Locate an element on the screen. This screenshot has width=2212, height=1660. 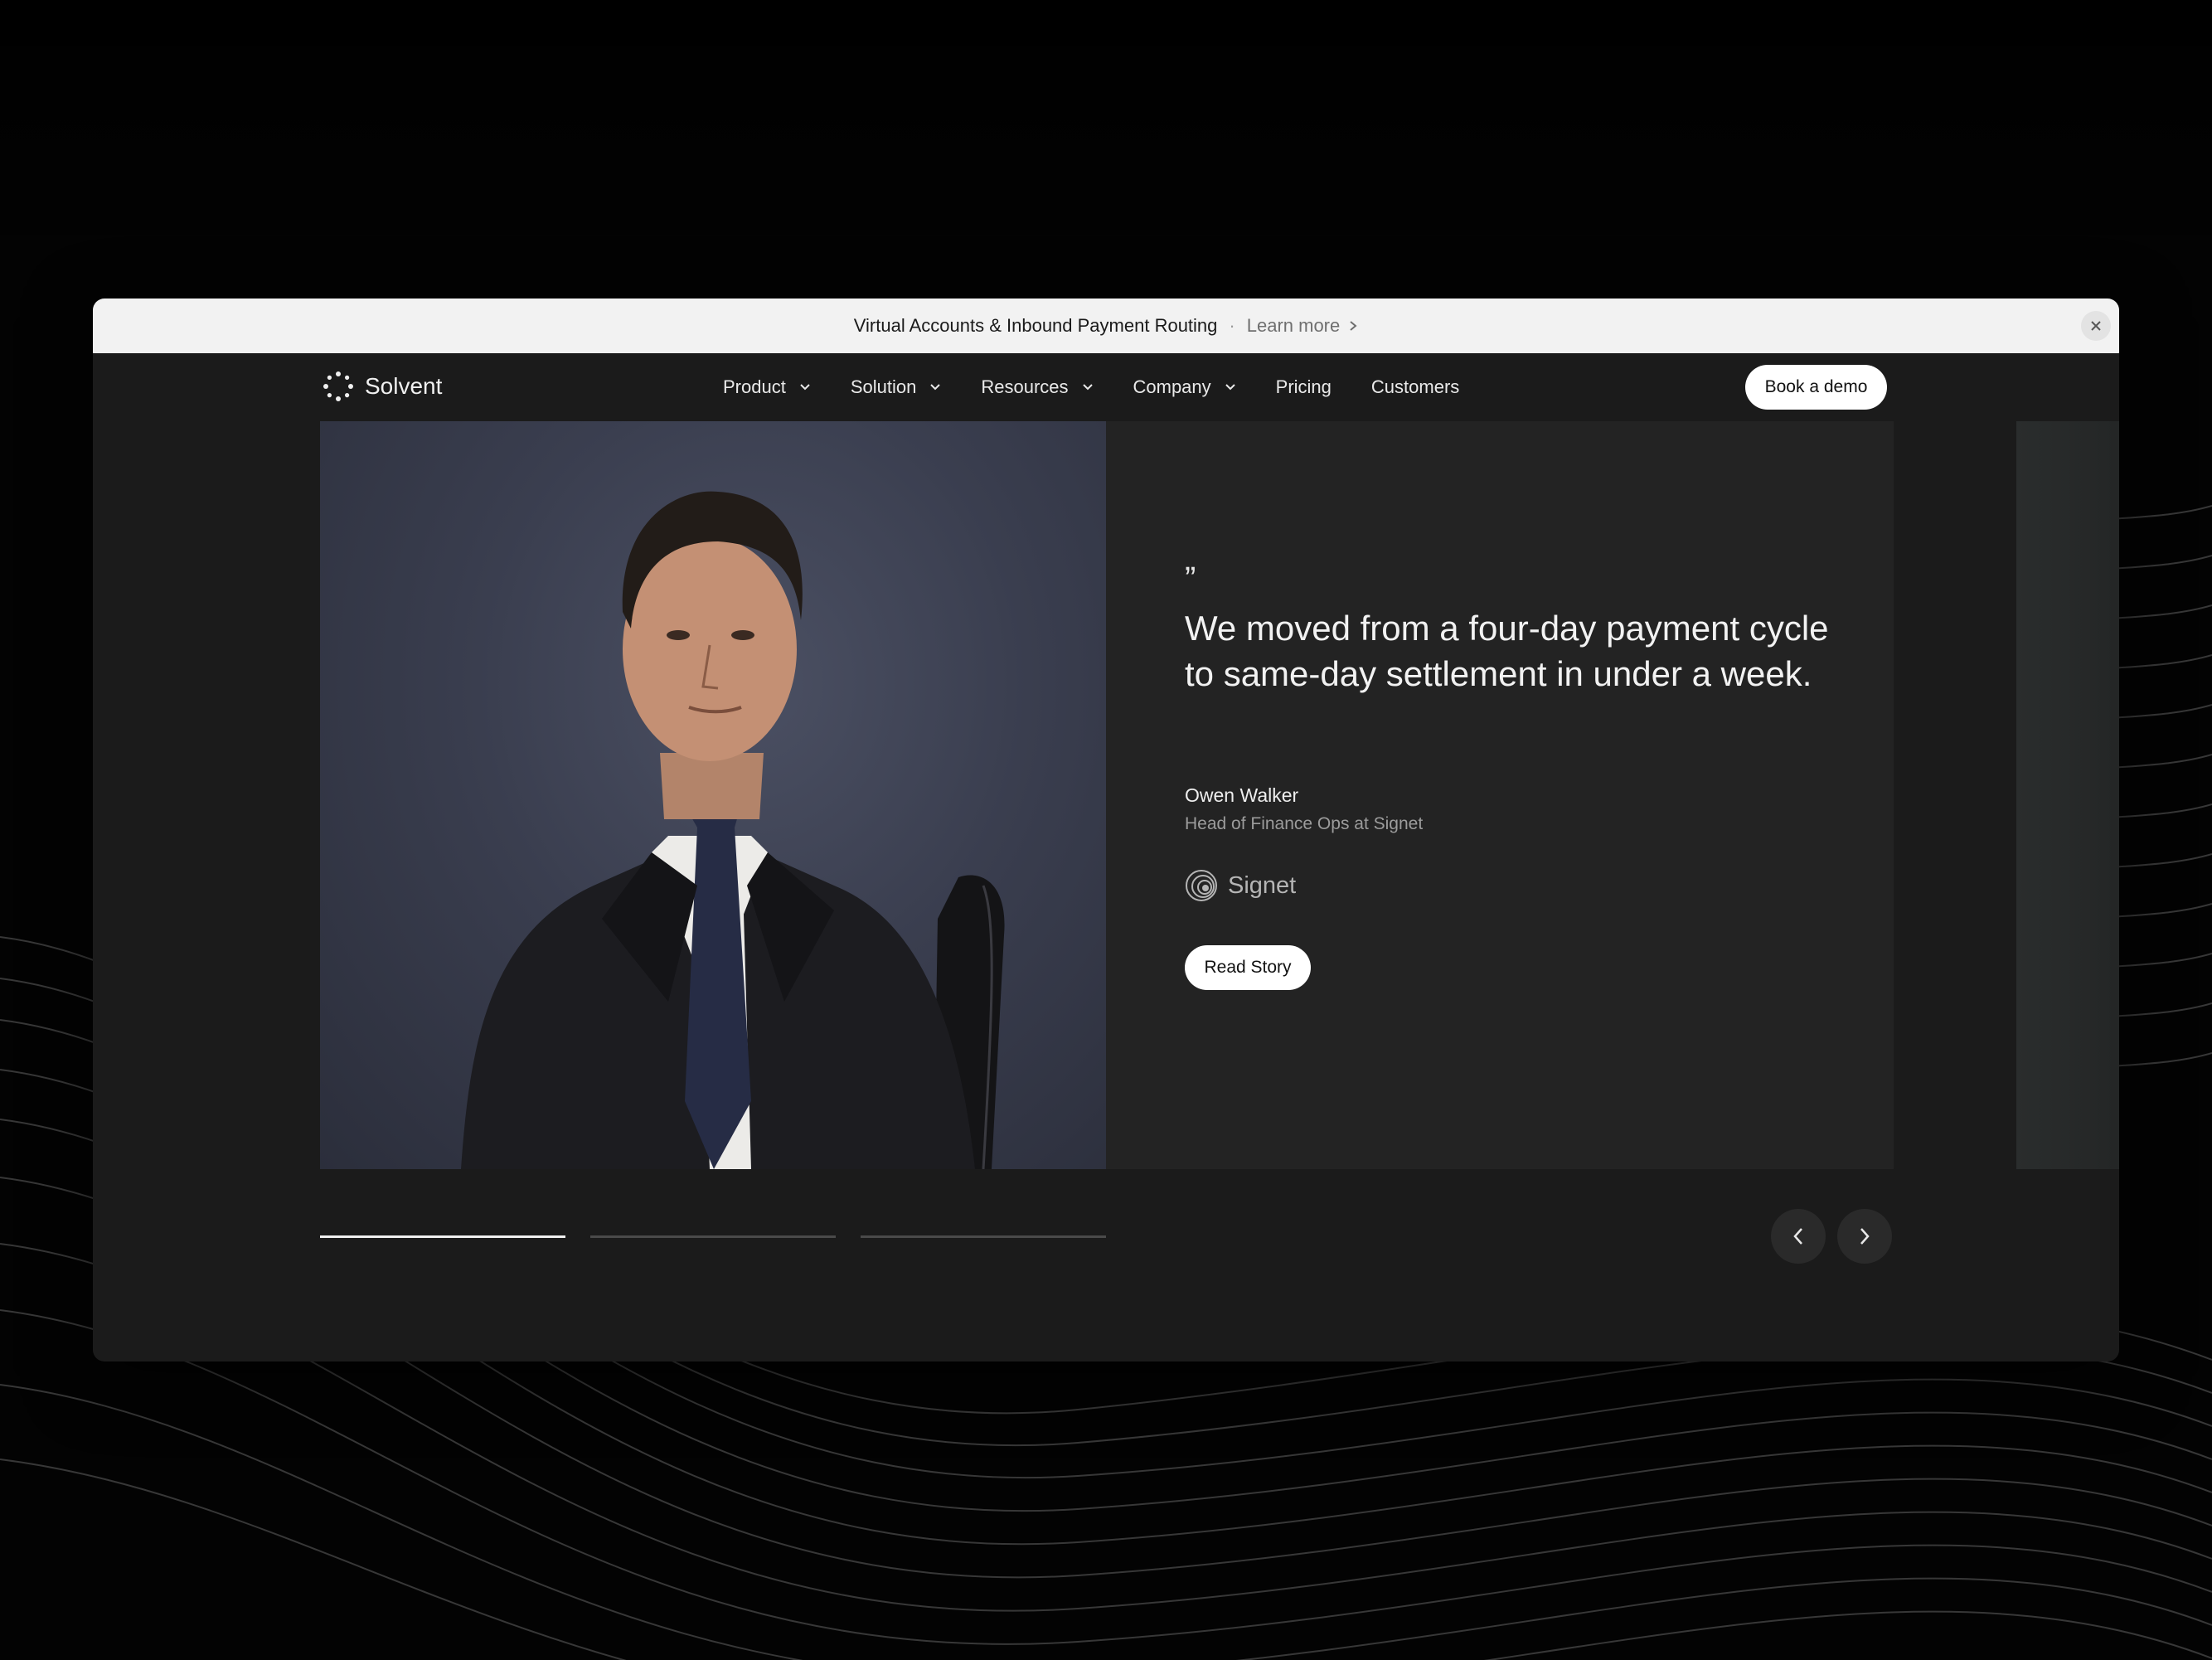
nav-item-label: Pricing is located at coordinates (1303, 386).